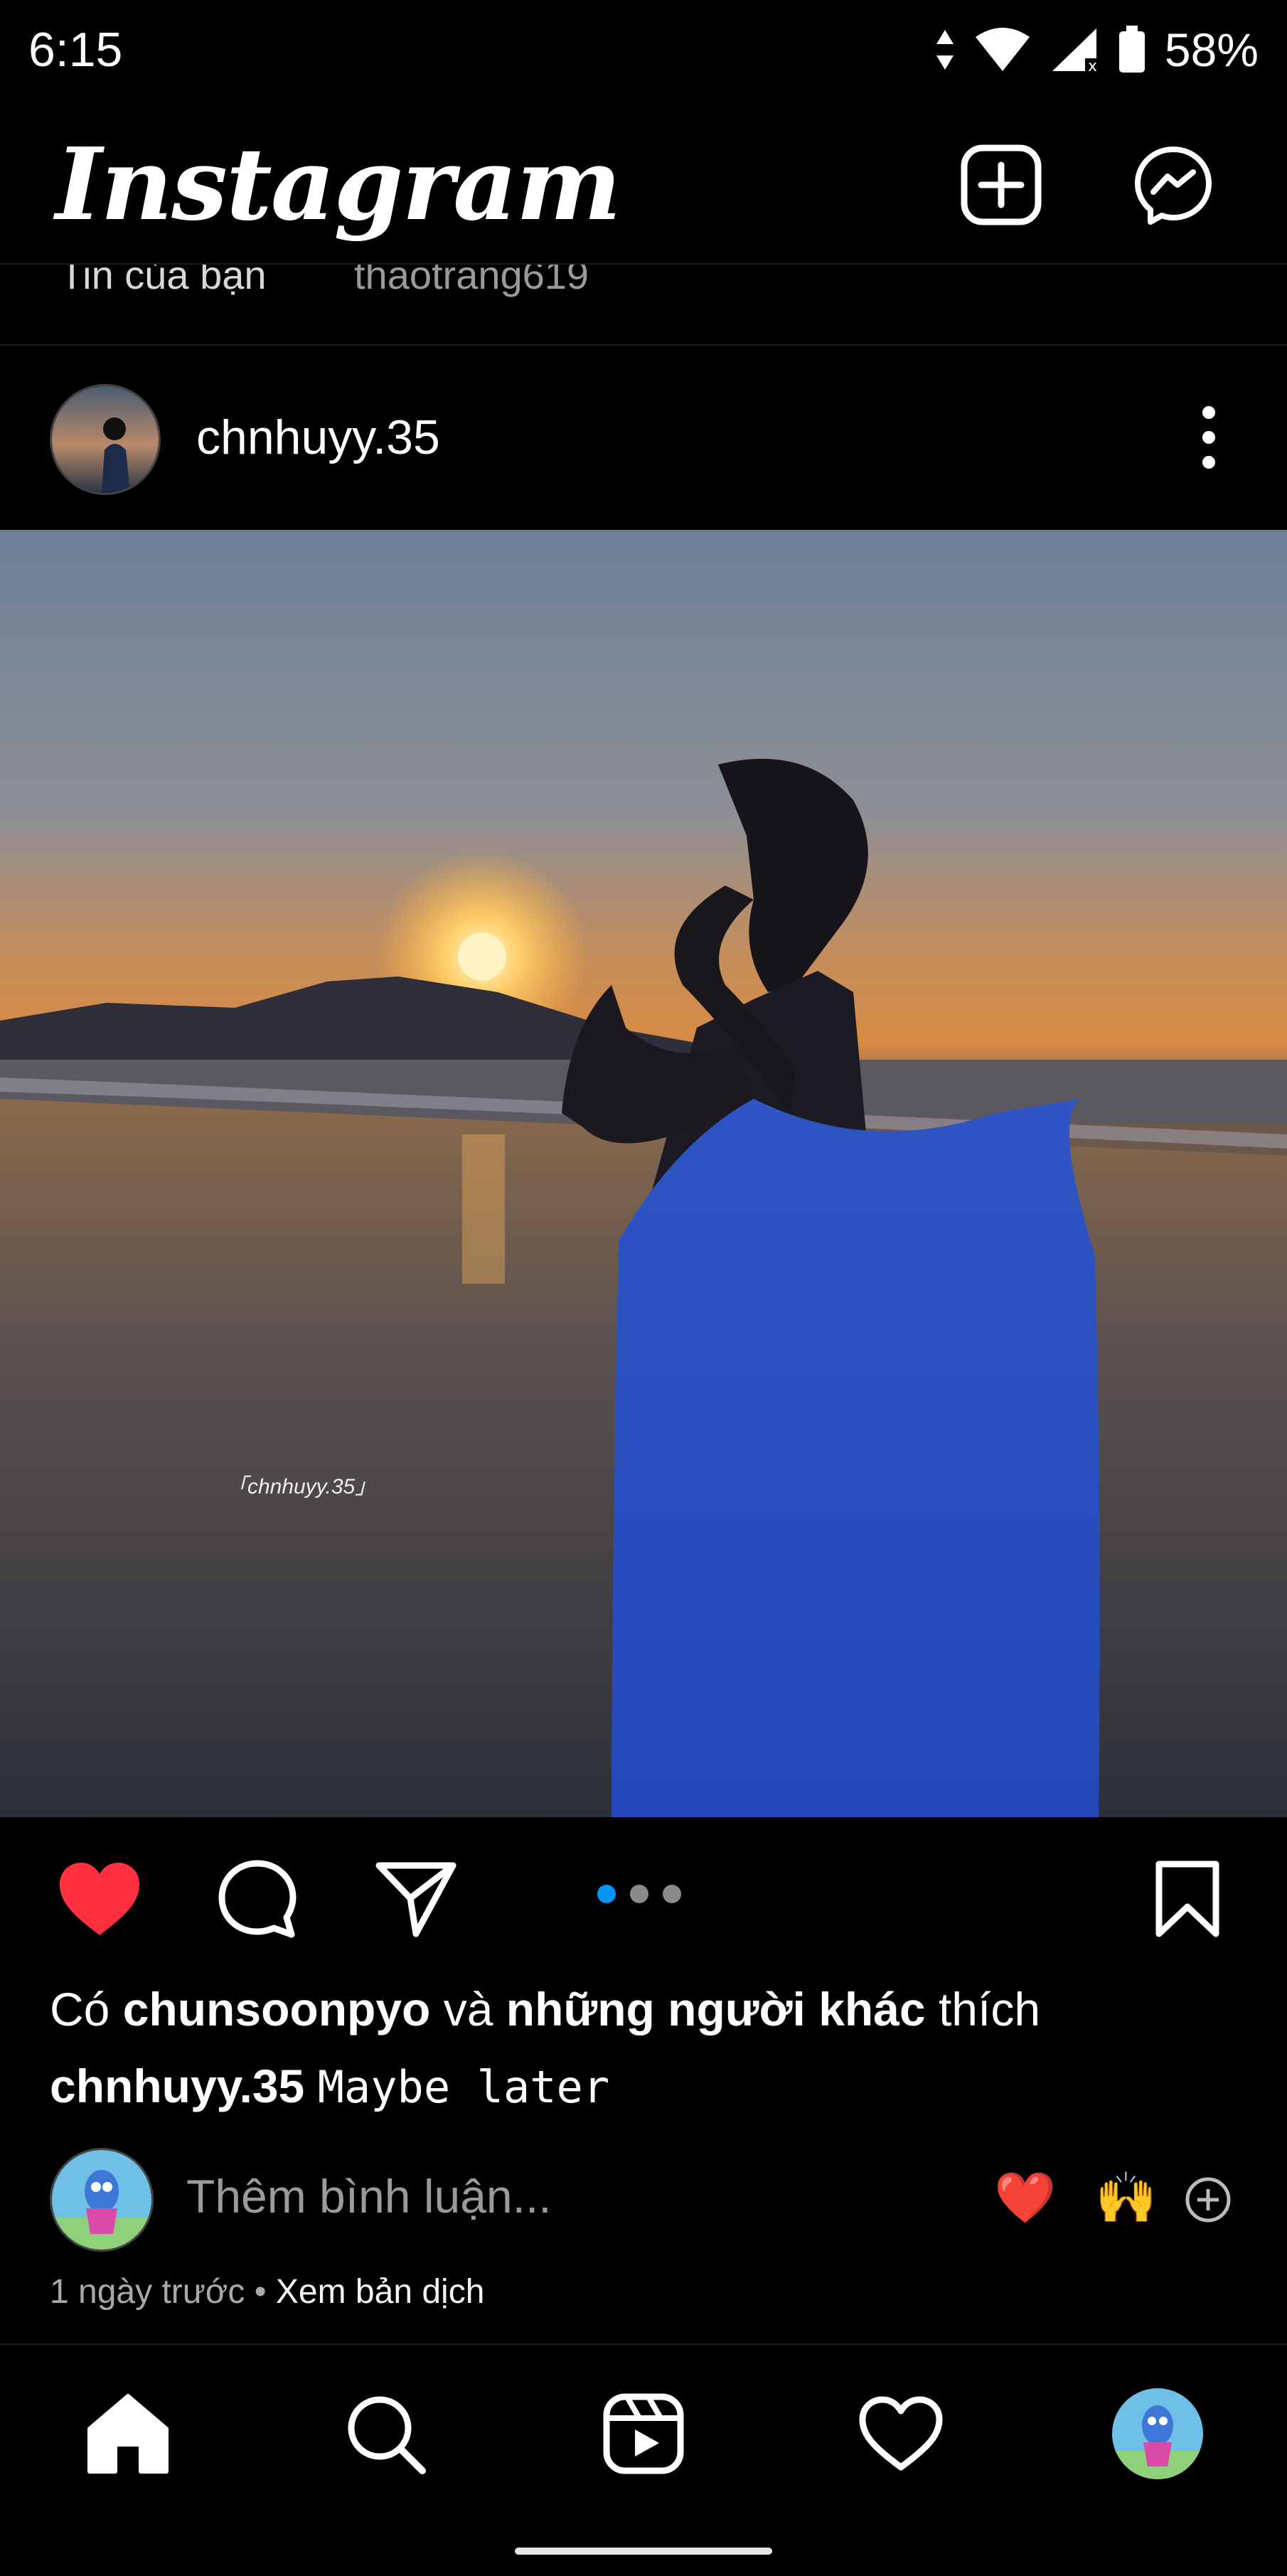 Image resolution: width=1287 pixels, height=2576 pixels. Describe the element at coordinates (147, 2292) in the screenshot. I see `post-time: 1 ngày trước` at that location.